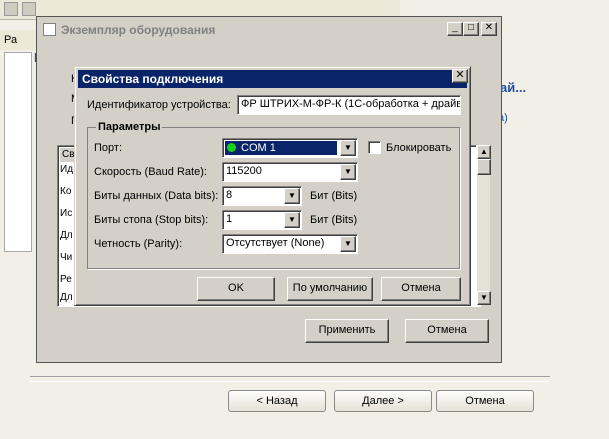 The height and width of the screenshot is (439, 609). Describe the element at coordinates (18, 152) in the screenshot. I see `background-list` at that location.